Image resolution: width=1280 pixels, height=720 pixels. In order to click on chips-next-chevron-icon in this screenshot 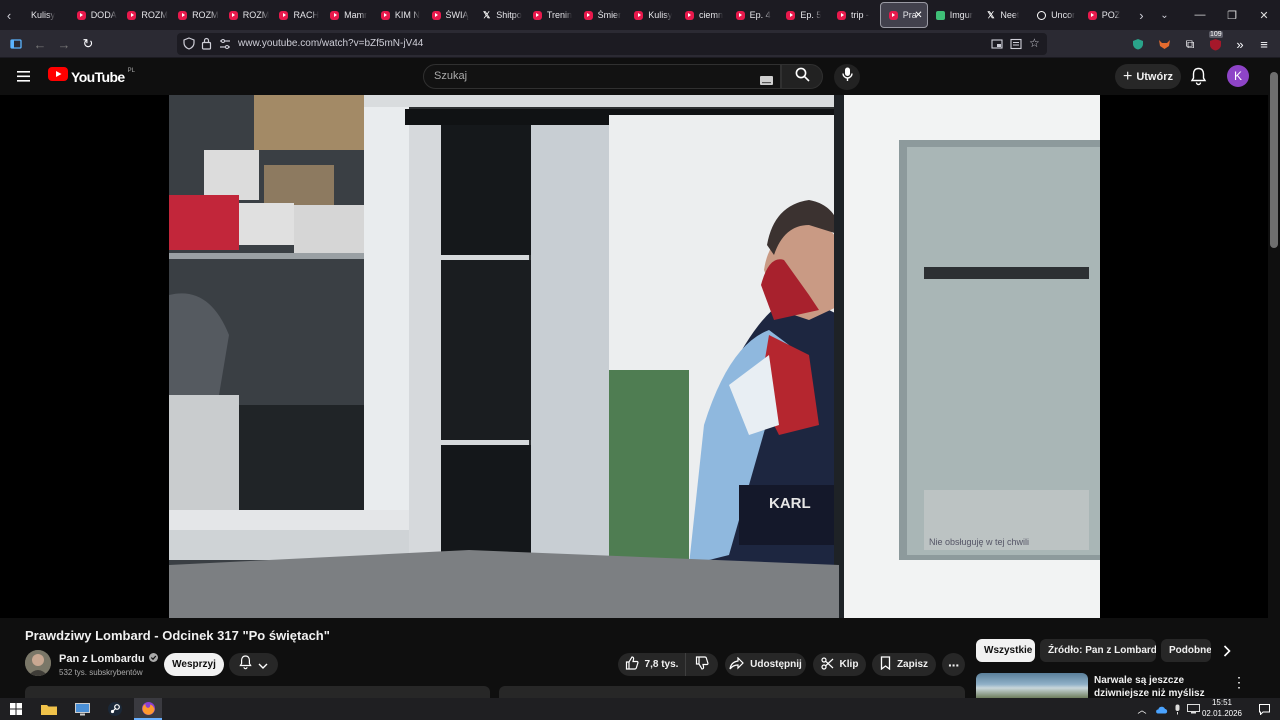, I will do `click(1227, 651)`.